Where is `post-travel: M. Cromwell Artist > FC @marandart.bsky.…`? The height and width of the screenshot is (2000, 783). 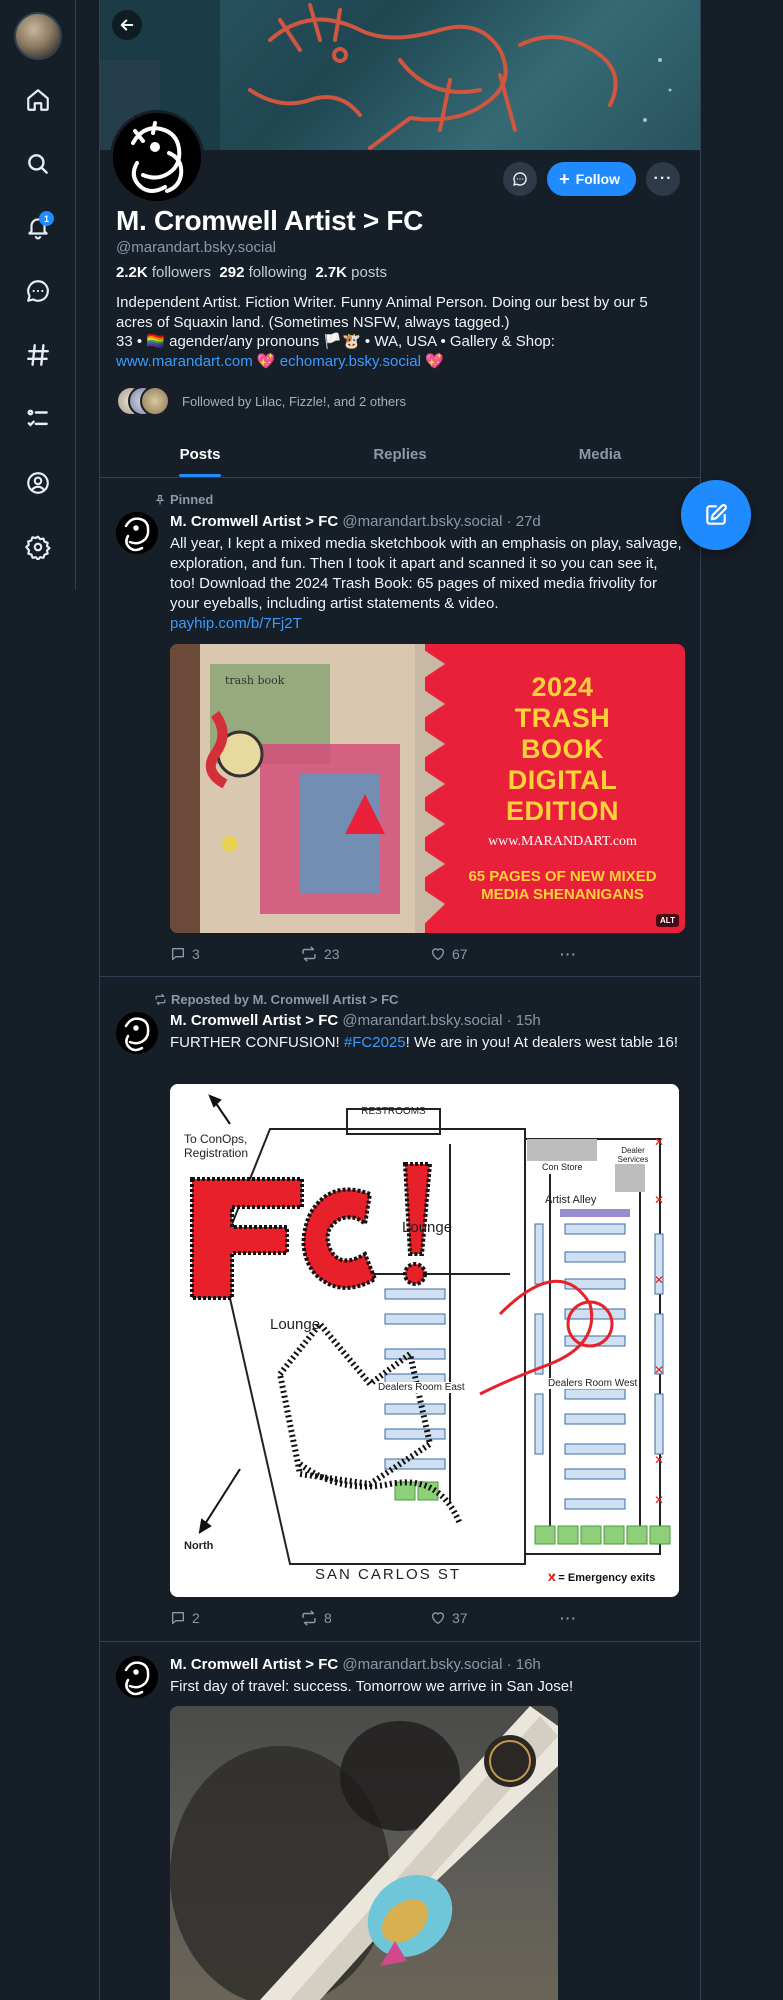 post-travel: M. Cromwell Artist > FC @marandart.bsky.… is located at coordinates (400, 1821).